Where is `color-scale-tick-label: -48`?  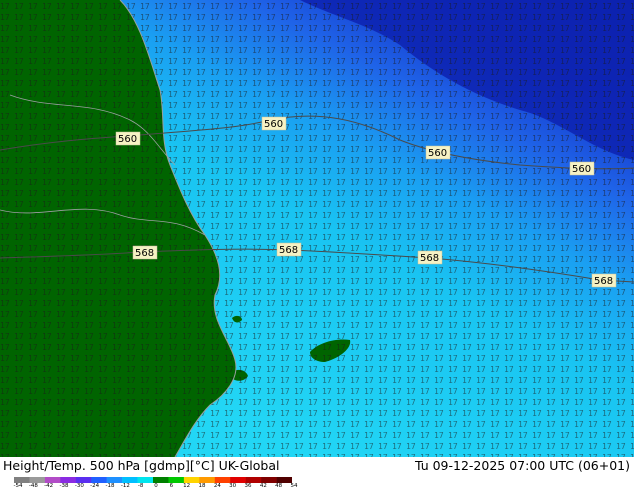
color-scale-tick-label: -48 is located at coordinates (33, 486).